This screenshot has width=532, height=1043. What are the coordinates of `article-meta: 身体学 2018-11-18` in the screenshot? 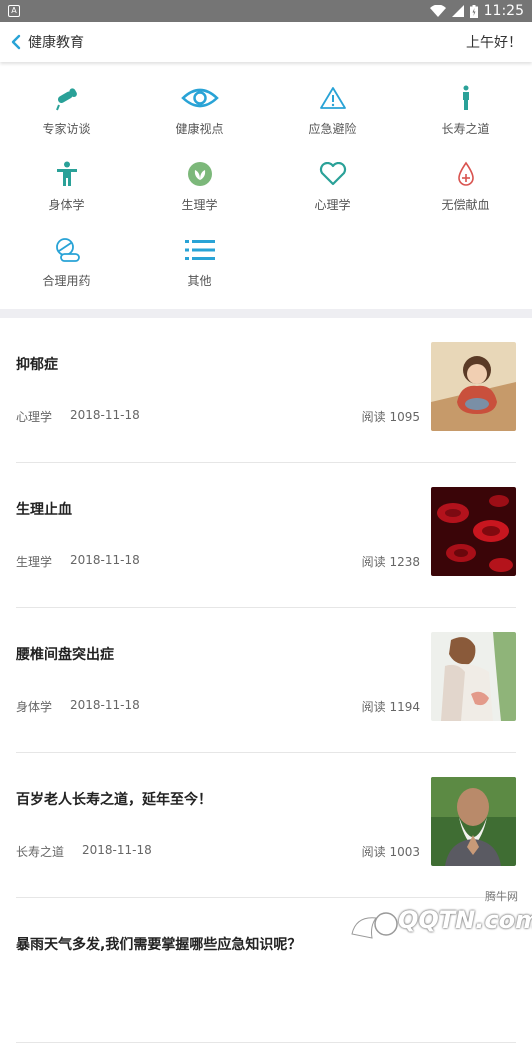 It's located at (78, 706).